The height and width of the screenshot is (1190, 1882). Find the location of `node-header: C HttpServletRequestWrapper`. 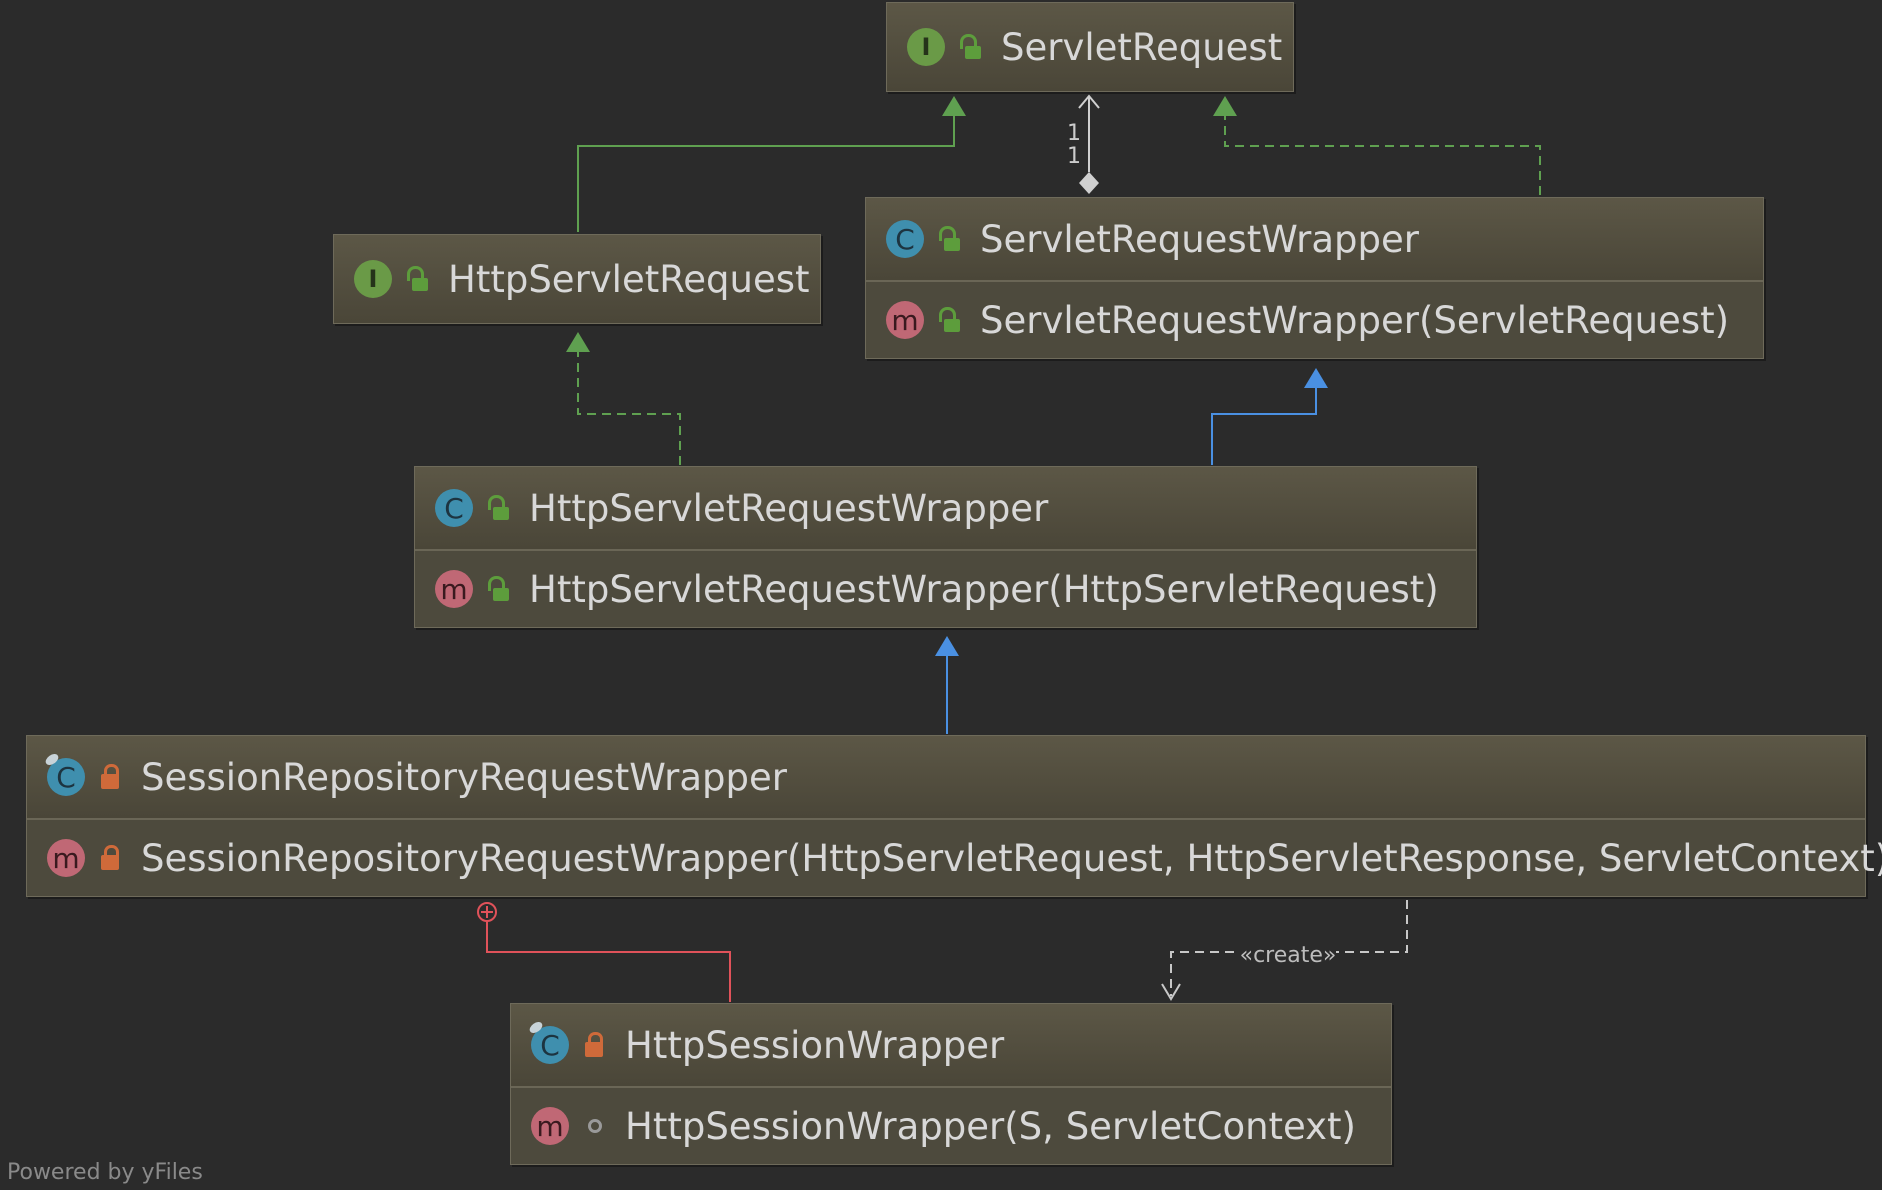

node-header: C HttpServletRequestWrapper is located at coordinates (945, 508).